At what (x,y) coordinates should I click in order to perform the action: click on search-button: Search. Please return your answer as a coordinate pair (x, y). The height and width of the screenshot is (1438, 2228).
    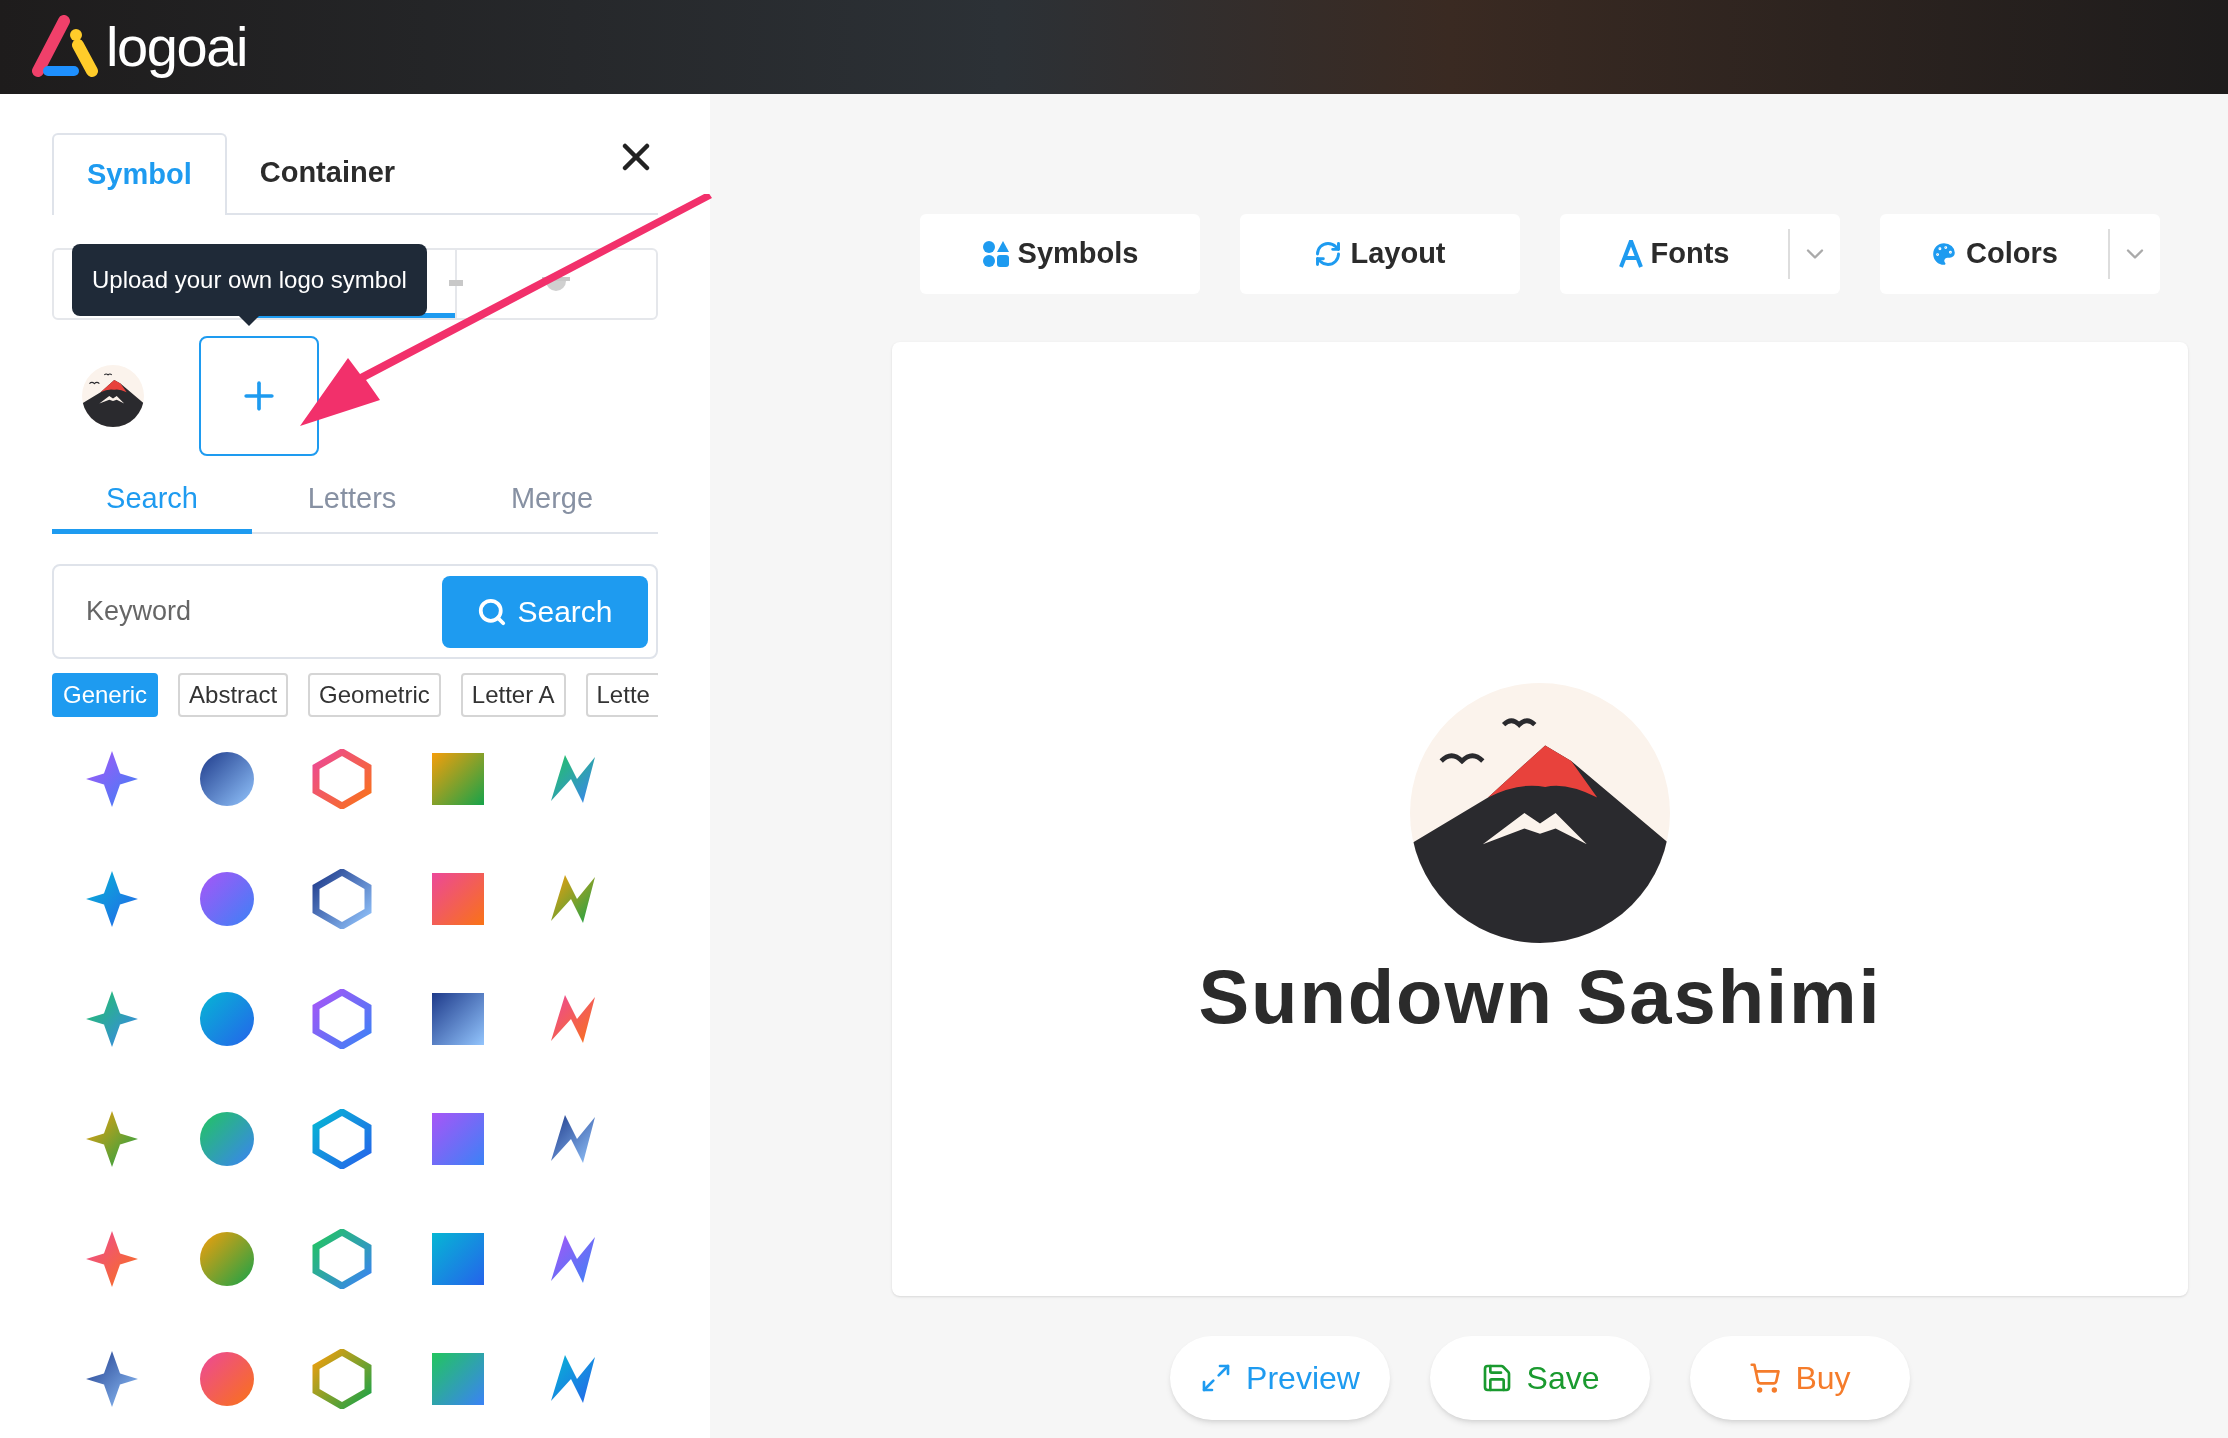
    Looking at the image, I should click on (545, 611).